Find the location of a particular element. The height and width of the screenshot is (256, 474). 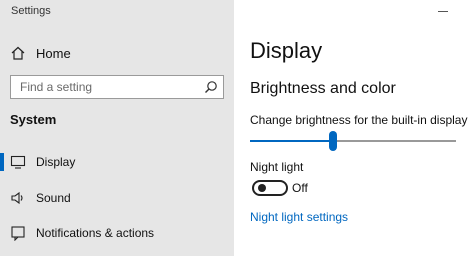

night-light-toggle is located at coordinates (270, 188).